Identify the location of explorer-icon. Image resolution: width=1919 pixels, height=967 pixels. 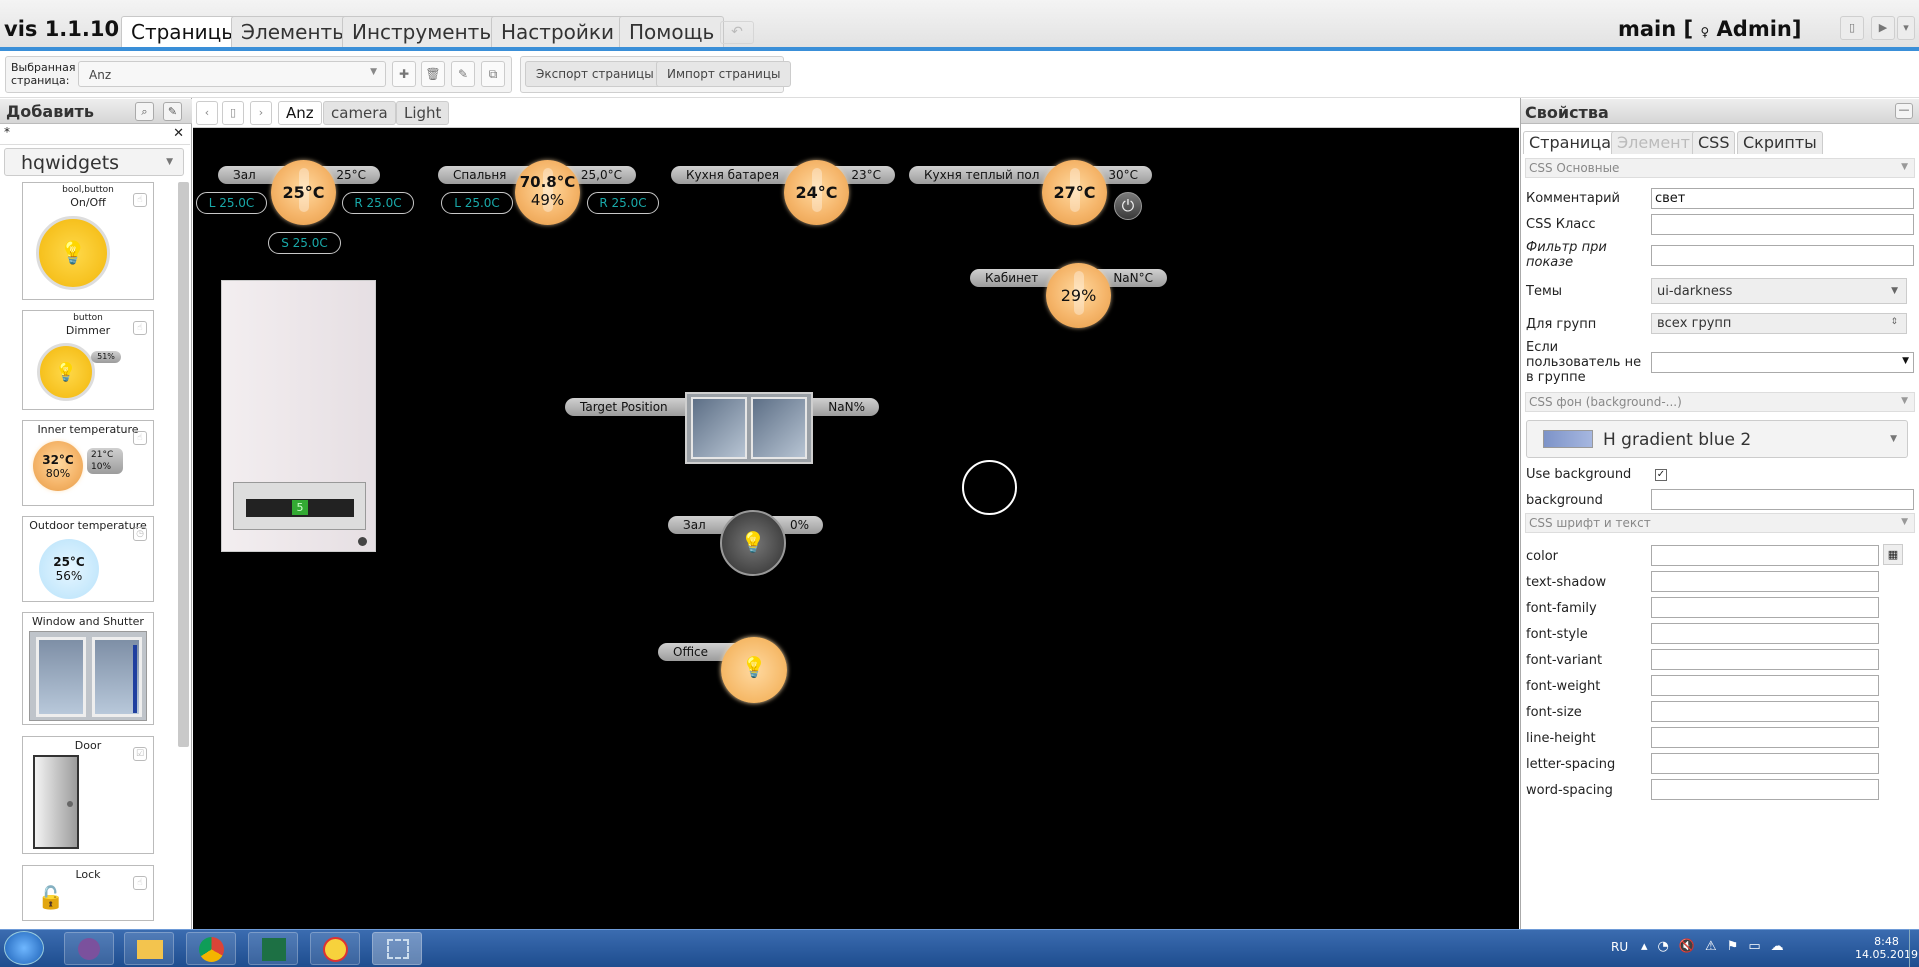
(149, 948).